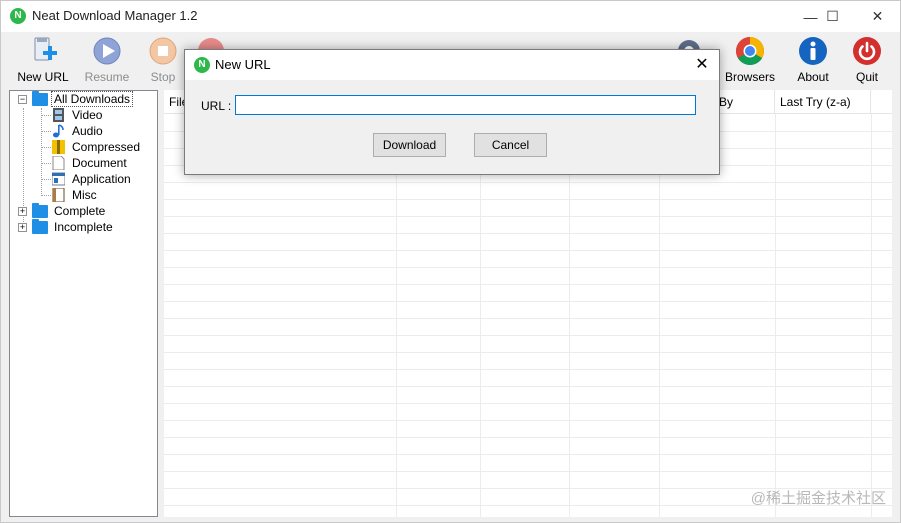 This screenshot has width=901, height=523. I want to click on about-button: About, so click(813, 62).